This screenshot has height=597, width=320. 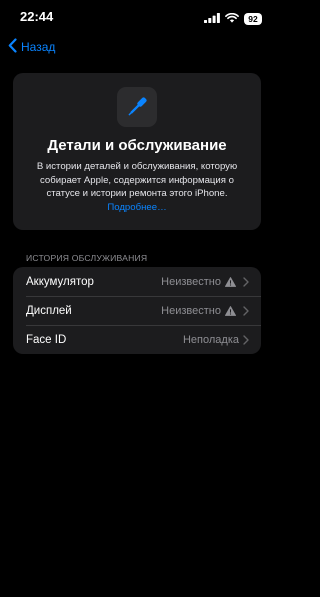 What do you see at coordinates (137, 145) in the screenshot?
I see `card-title: Детали и обслуживание` at bounding box center [137, 145].